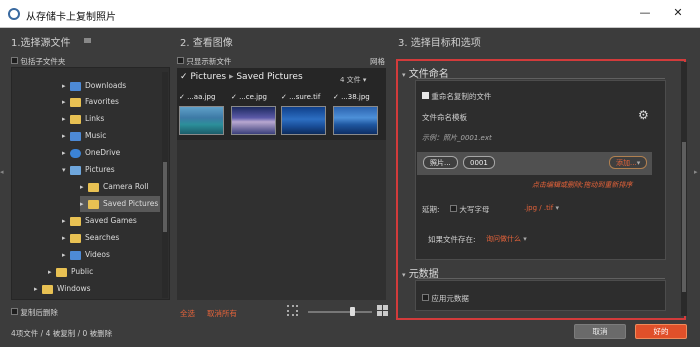 This screenshot has width=700, height=347. I want to click on tree-item-favorites: ▸ Favorites, so click(90, 102).